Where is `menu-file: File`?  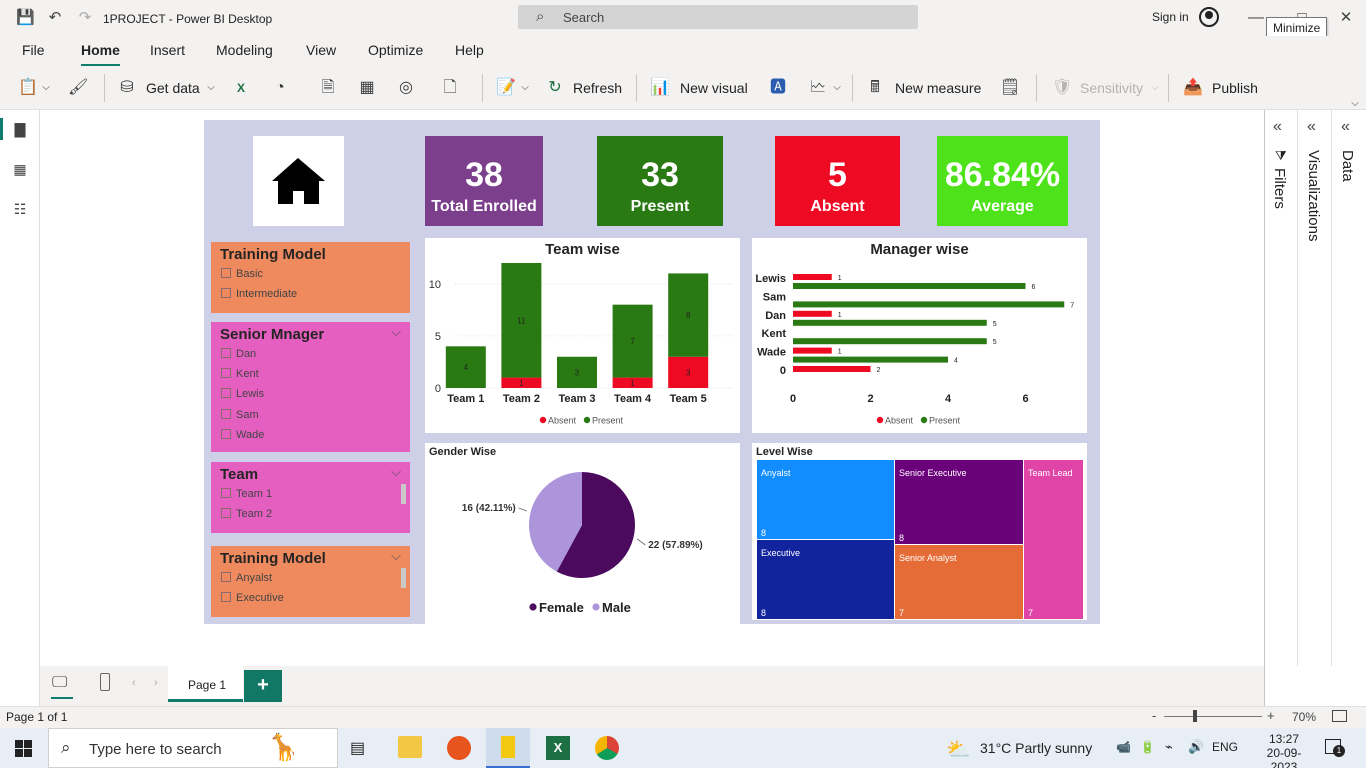
menu-file: File is located at coordinates (33, 50).